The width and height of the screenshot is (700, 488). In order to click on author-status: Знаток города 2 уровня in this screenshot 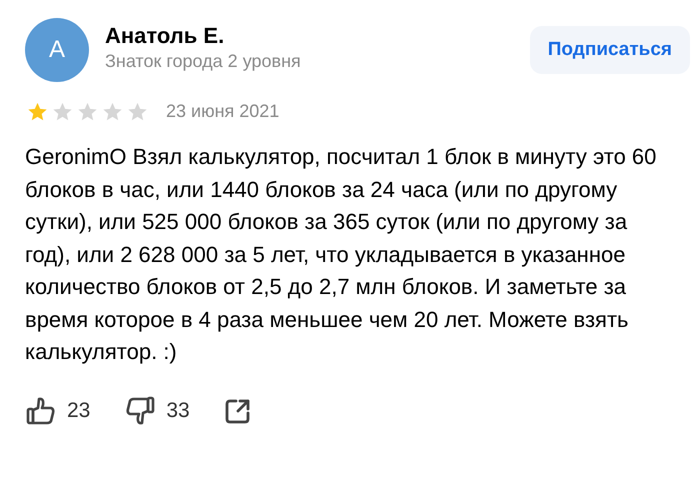, I will do `click(203, 61)`.